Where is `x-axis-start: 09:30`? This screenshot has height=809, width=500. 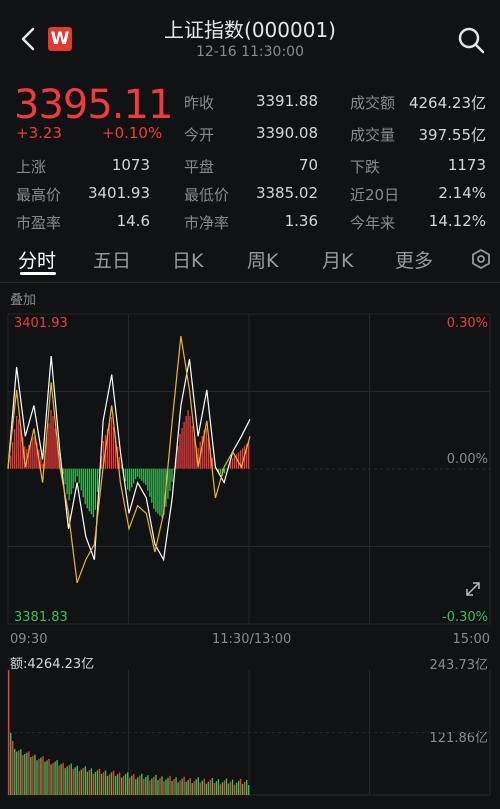
x-axis-start: 09:30 is located at coordinates (29, 639).